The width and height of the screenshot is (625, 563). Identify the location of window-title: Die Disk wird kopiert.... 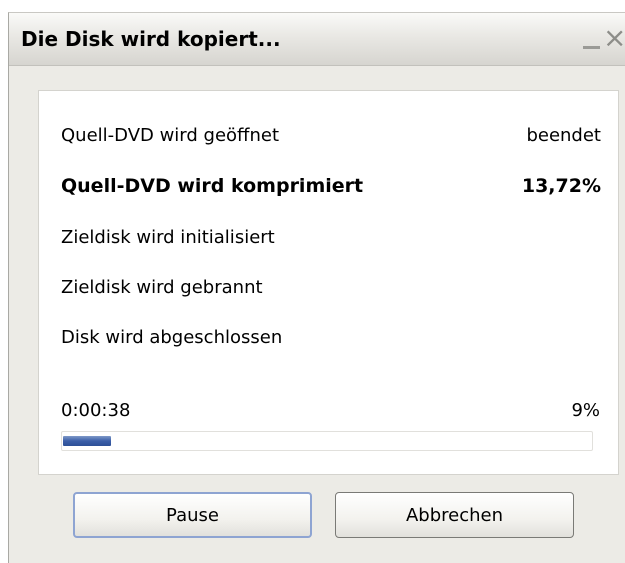
(151, 39).